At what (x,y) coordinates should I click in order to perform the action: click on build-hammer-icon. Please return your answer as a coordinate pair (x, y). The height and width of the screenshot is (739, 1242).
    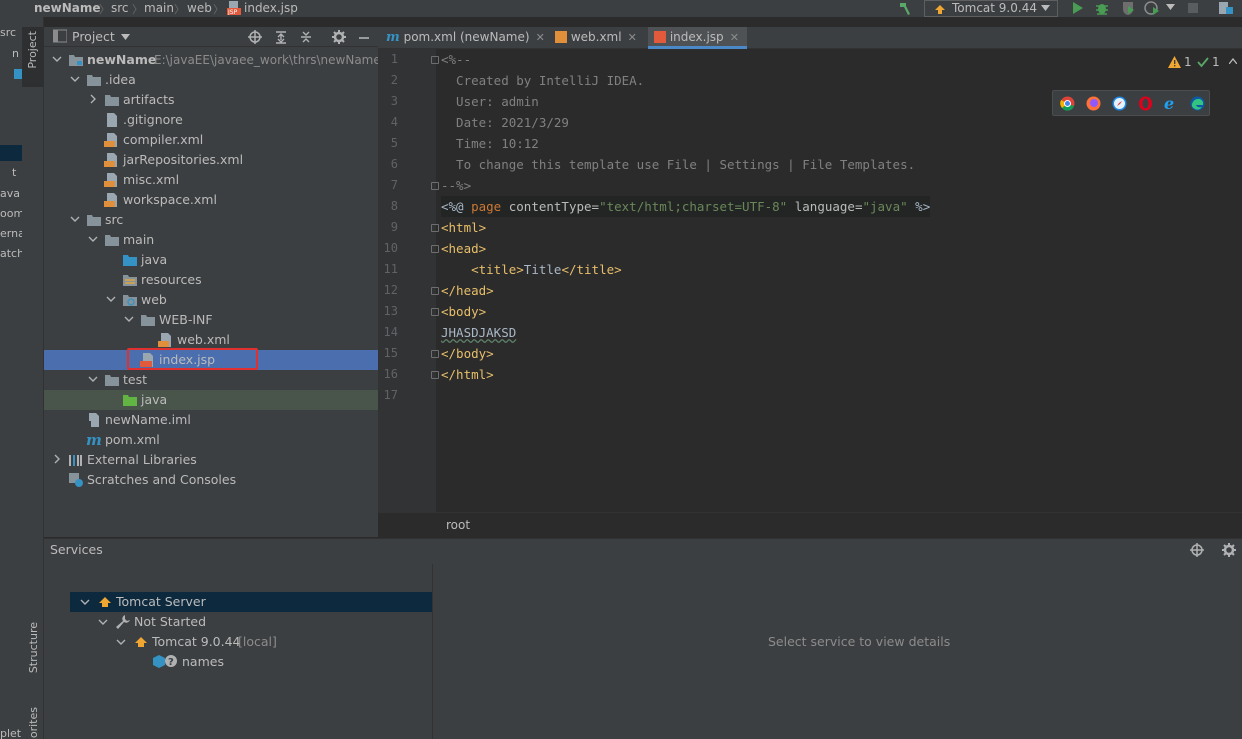
    Looking at the image, I should click on (905, 8).